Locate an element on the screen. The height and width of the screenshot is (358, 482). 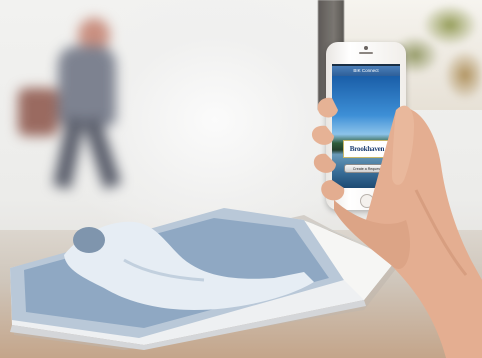
pedestrian-bag is located at coordinates (38, 112).